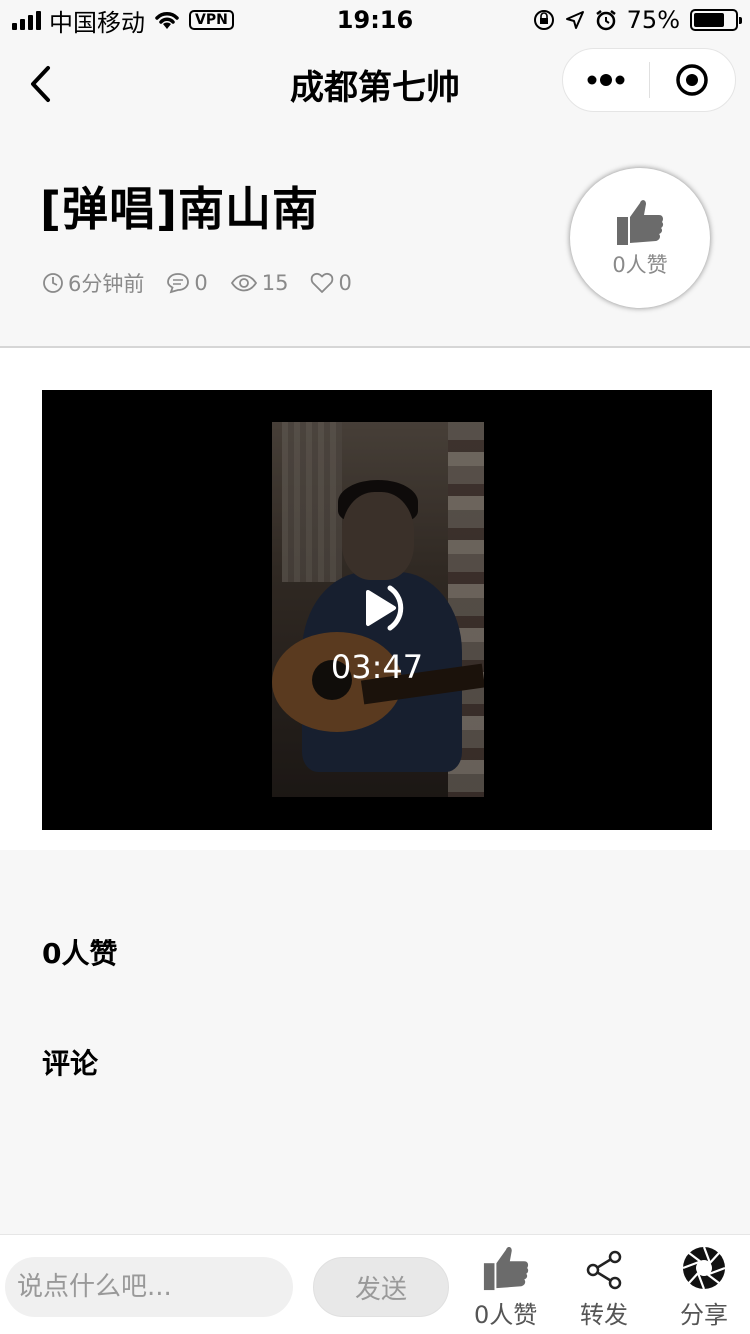  What do you see at coordinates (180, 209) in the screenshot?
I see `post-title: [弹唱]南山南` at bounding box center [180, 209].